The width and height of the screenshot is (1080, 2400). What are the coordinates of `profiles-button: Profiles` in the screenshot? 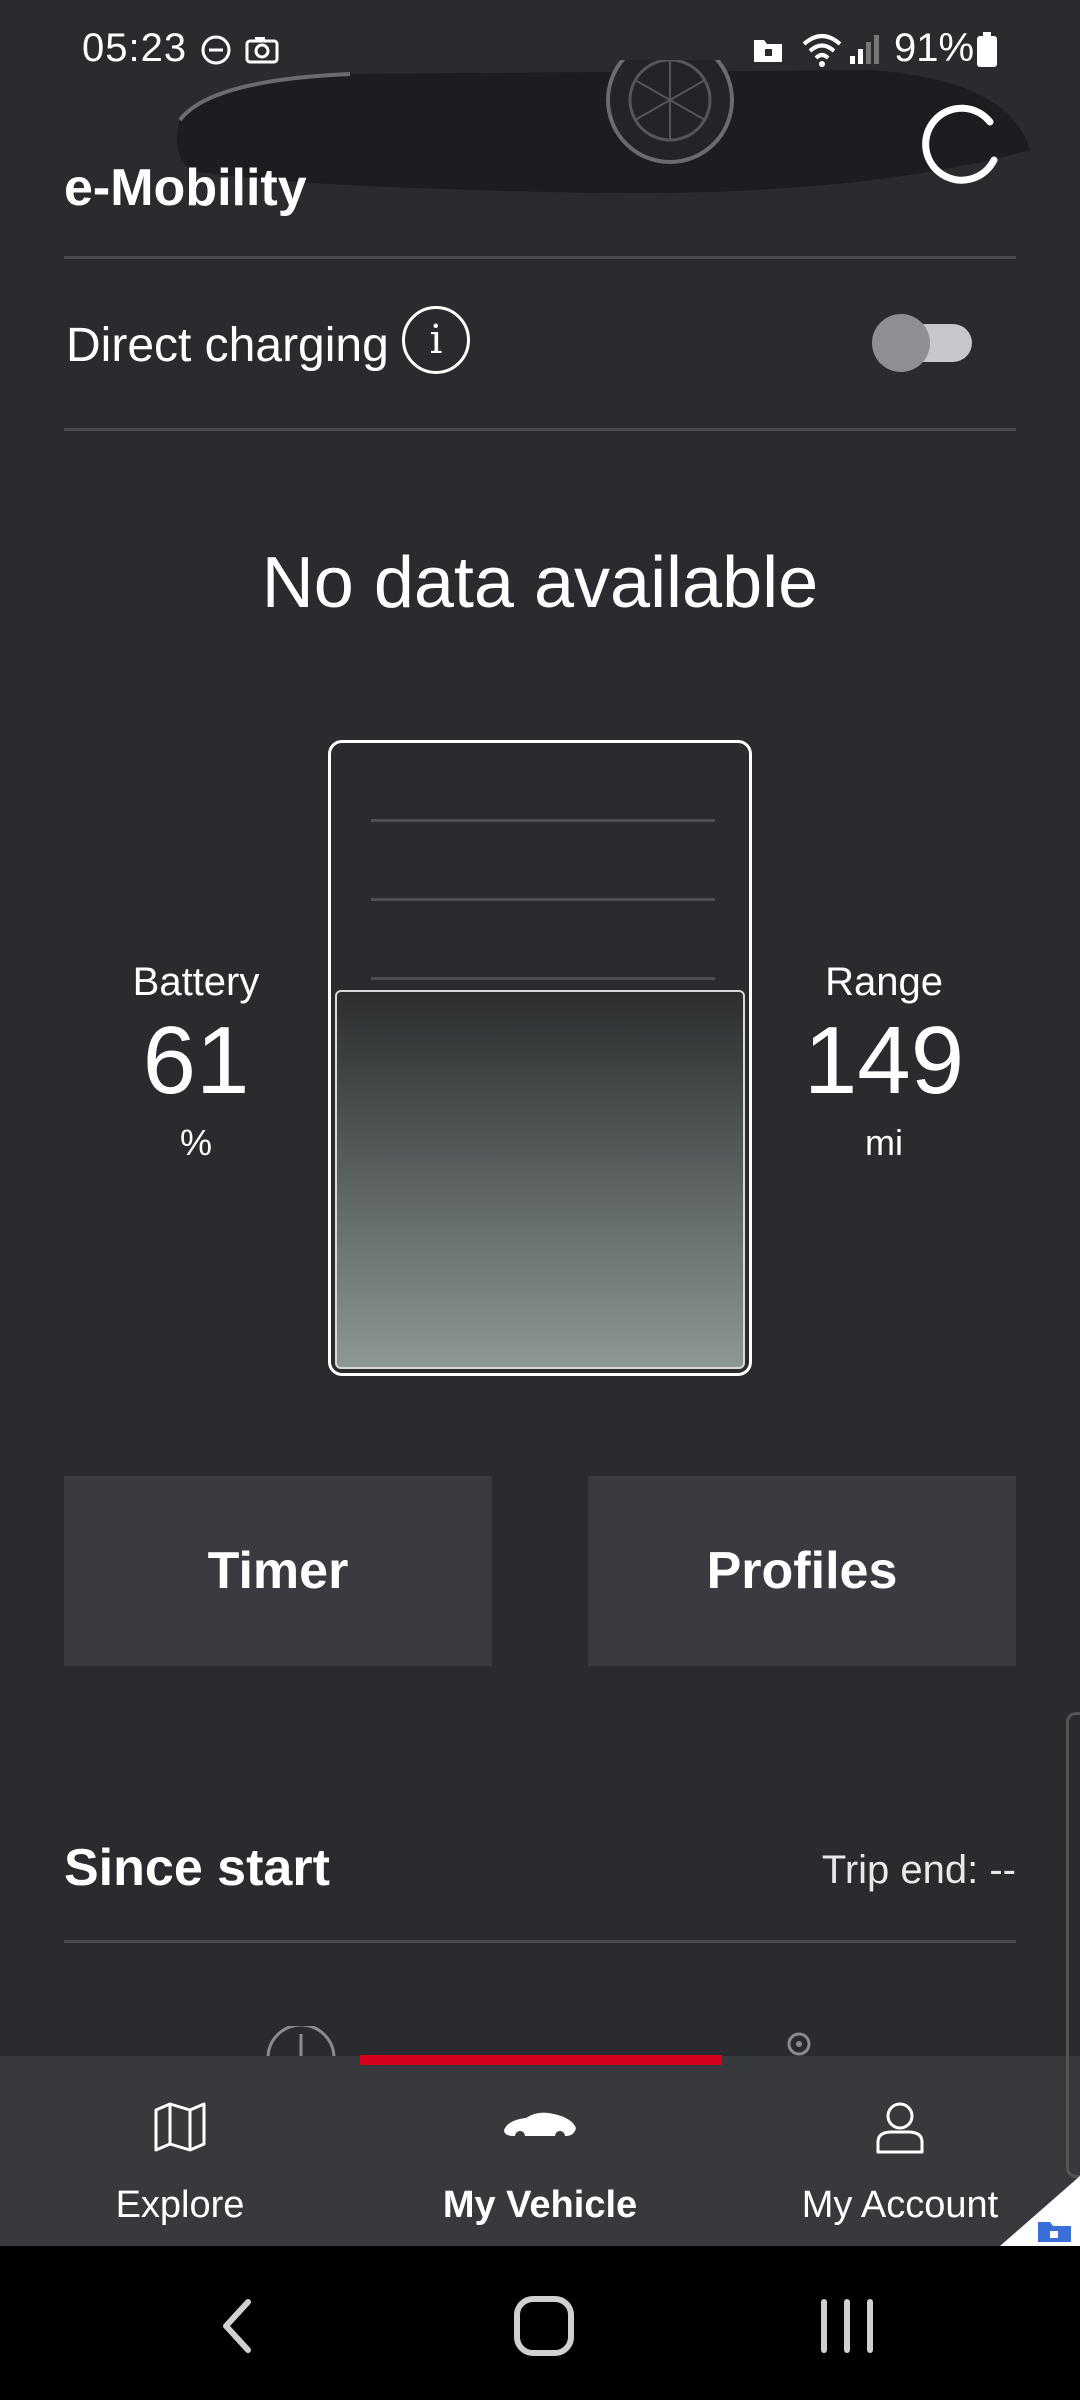 It's located at (802, 1571).